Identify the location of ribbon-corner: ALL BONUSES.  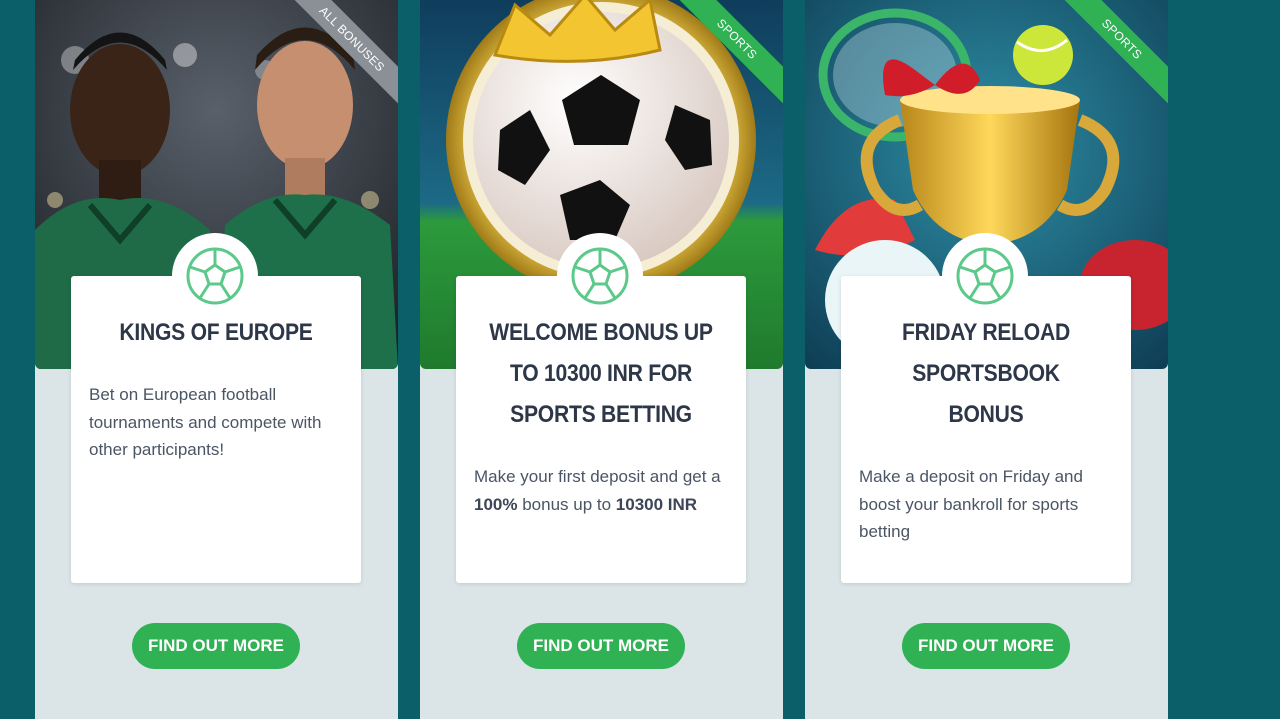
(343, 55).